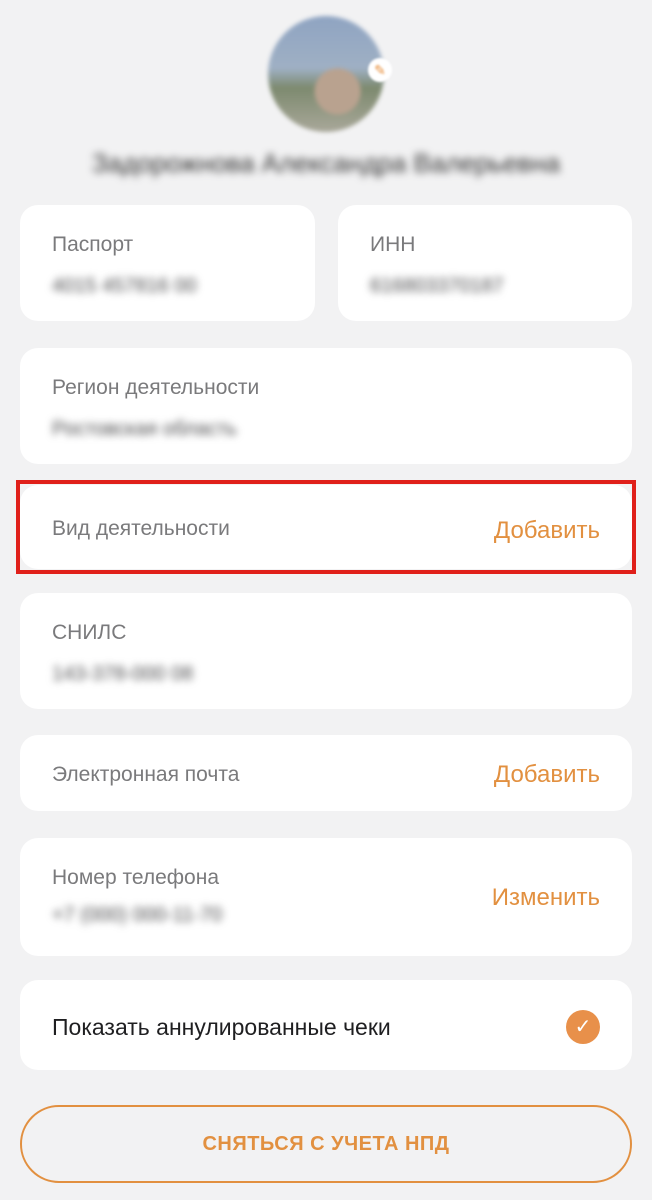  I want to click on region-value: Ростовская область, so click(144, 429).